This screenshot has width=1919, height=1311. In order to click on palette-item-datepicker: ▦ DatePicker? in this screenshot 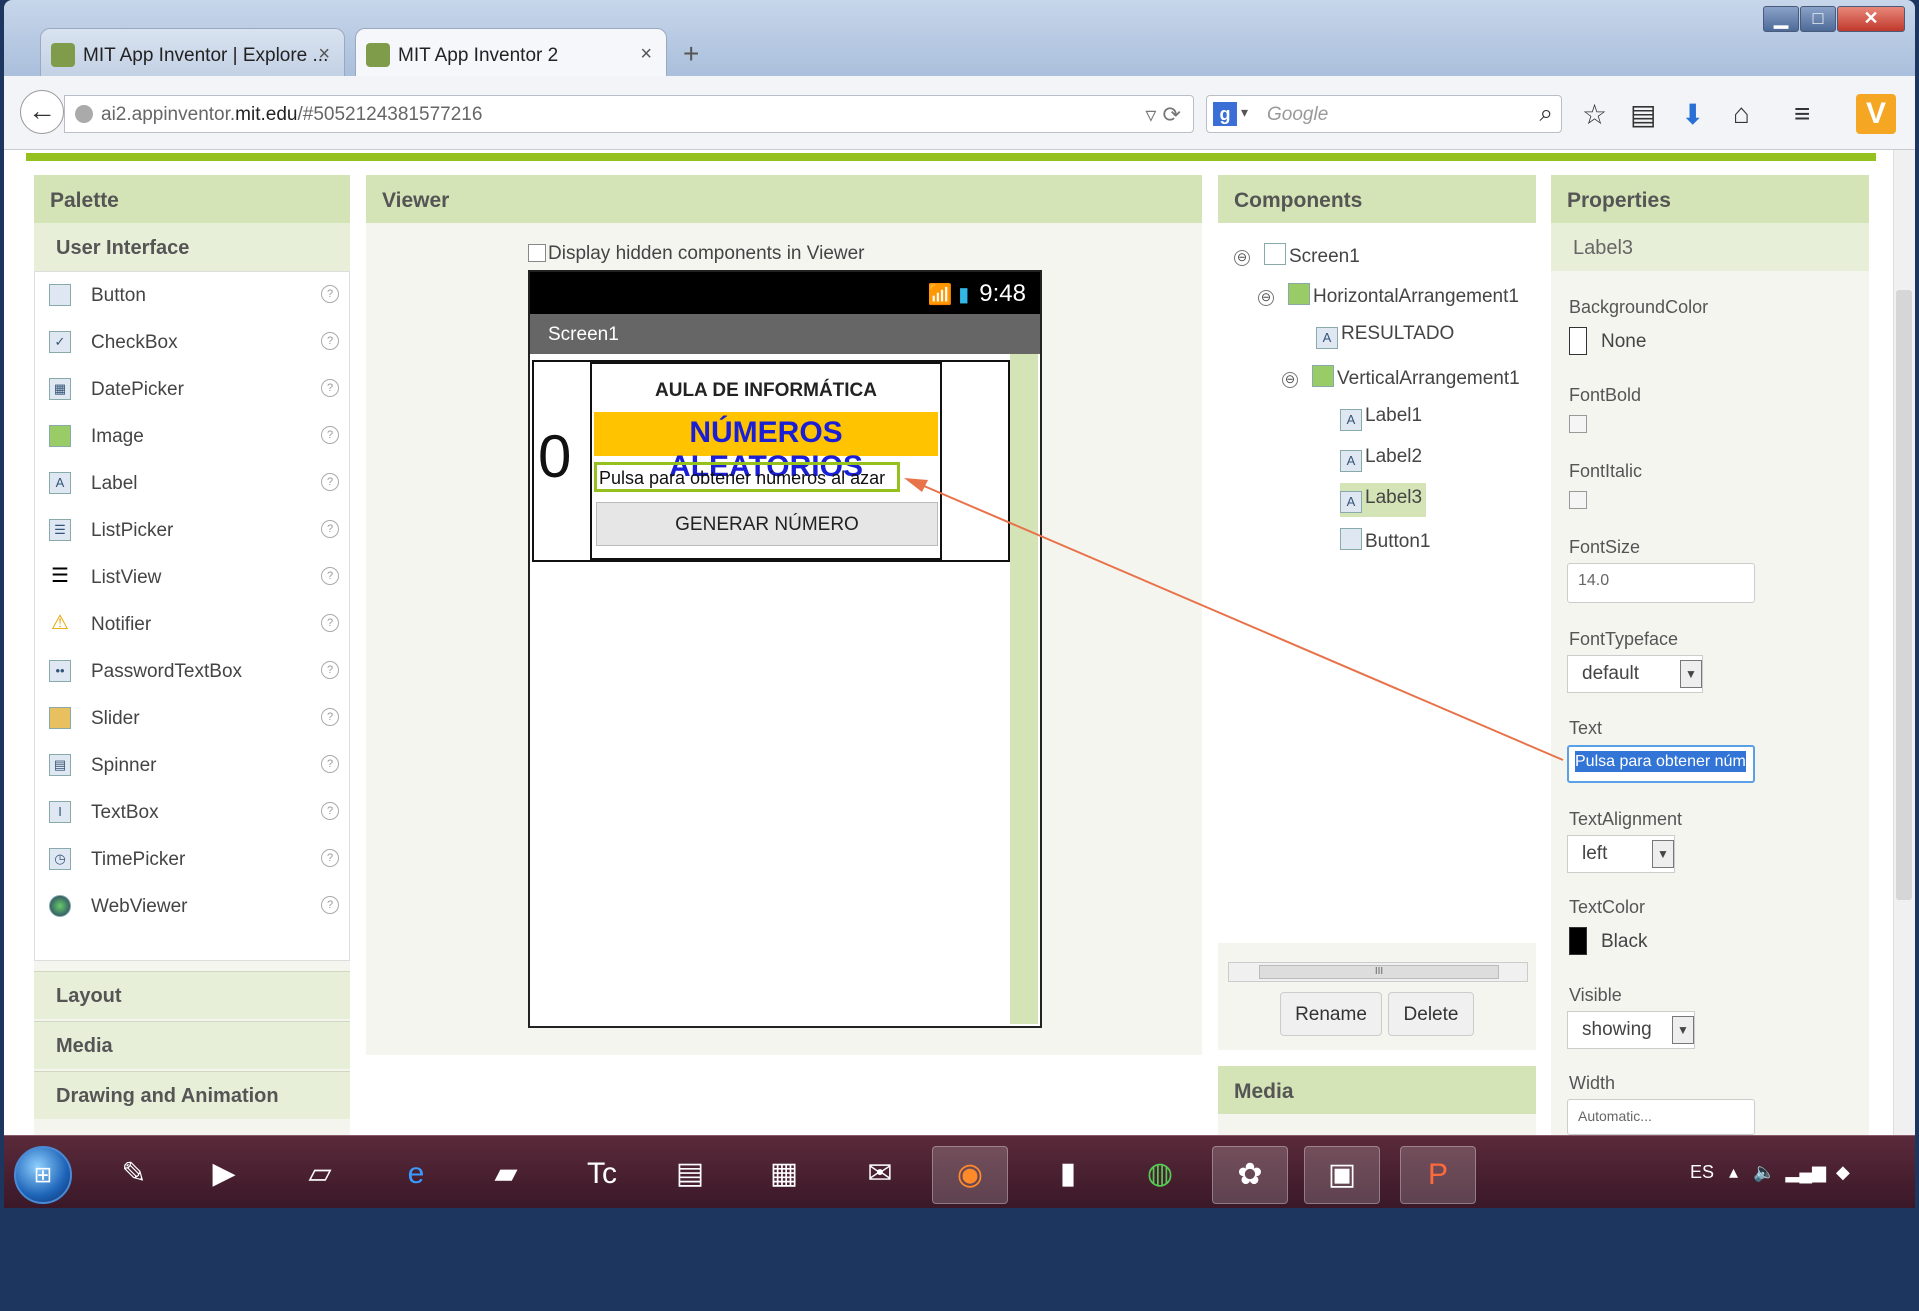, I will do `click(193, 389)`.